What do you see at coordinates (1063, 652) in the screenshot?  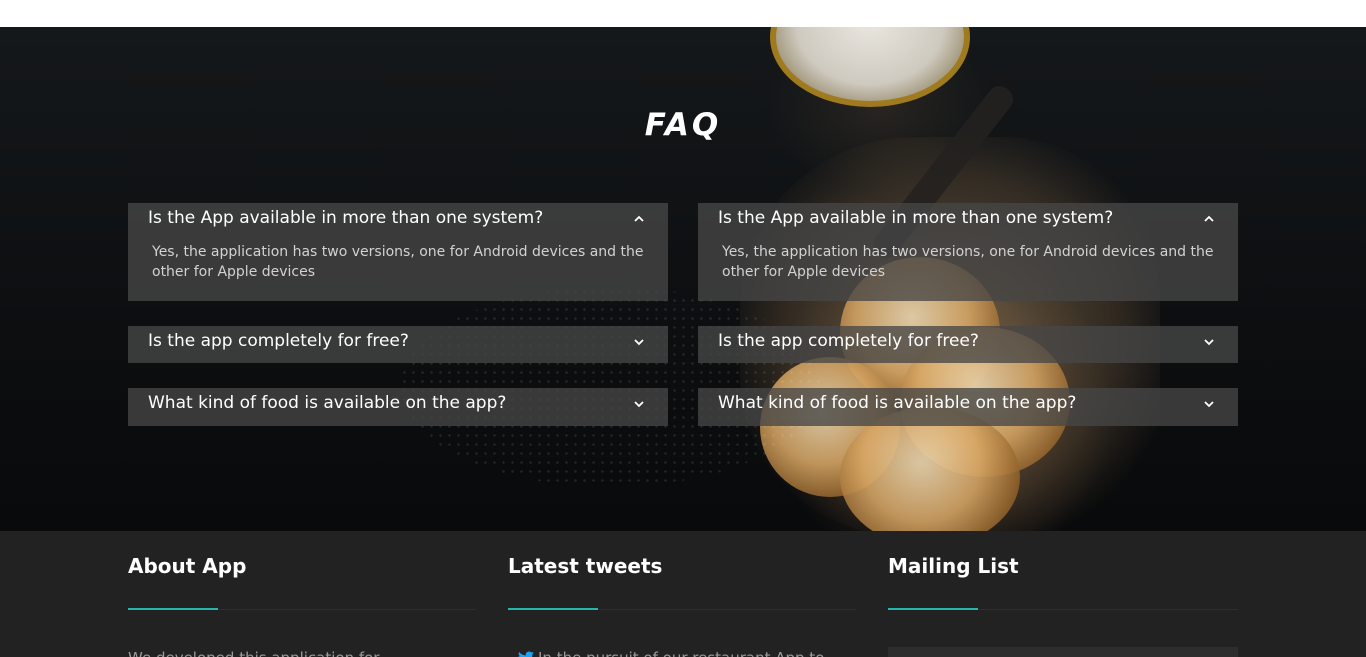 I see `email-input` at bounding box center [1063, 652].